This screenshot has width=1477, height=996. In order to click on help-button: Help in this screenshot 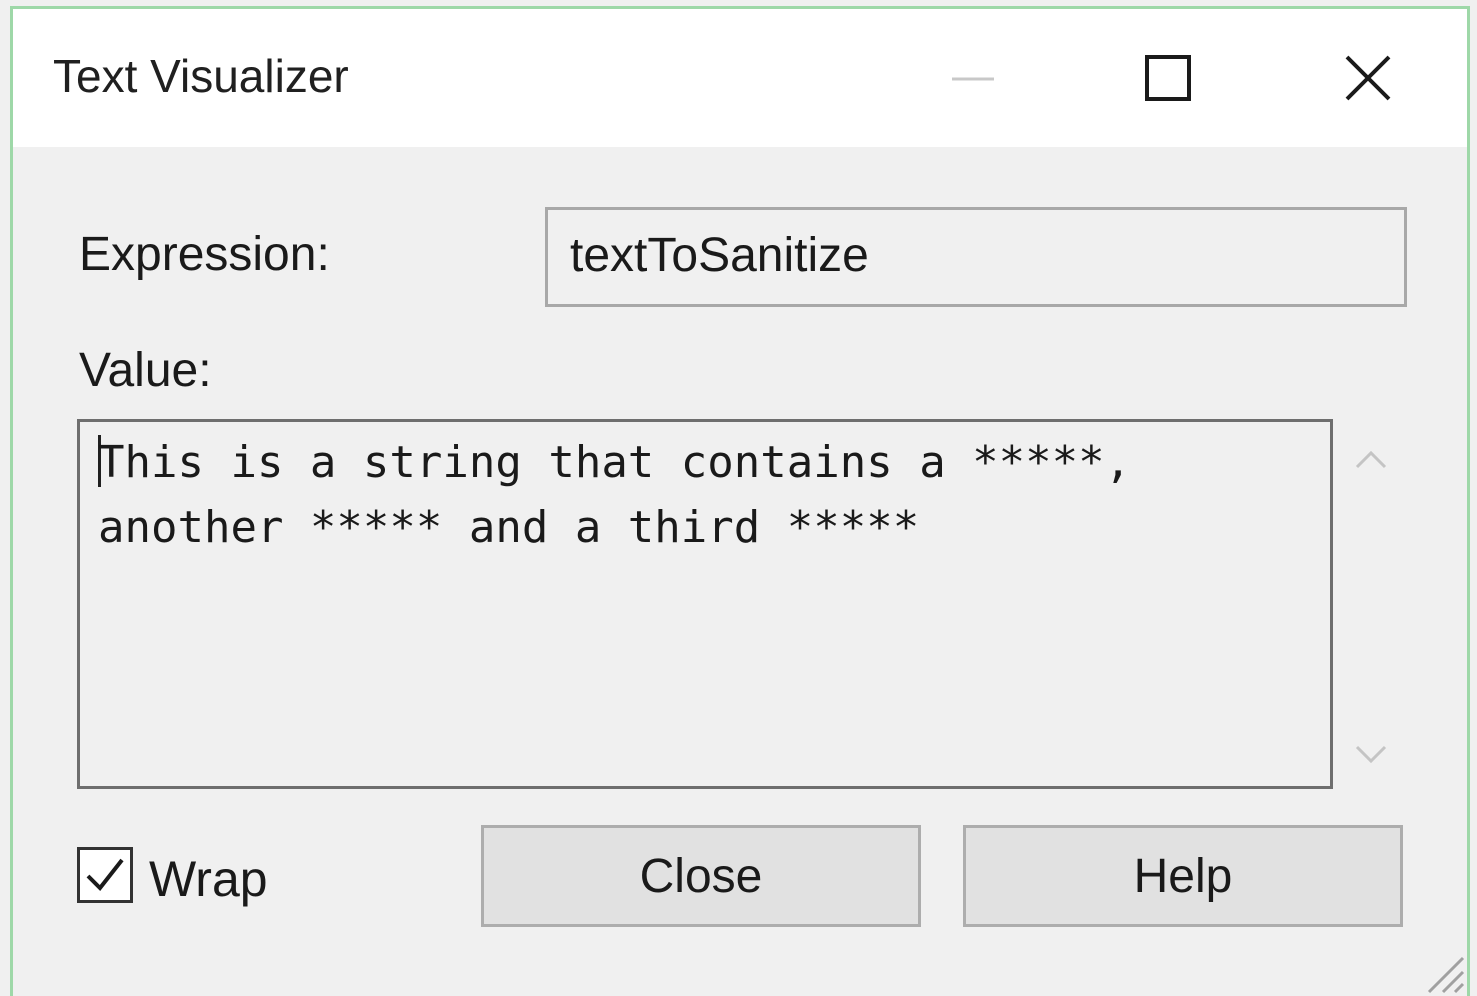, I will do `click(1183, 876)`.